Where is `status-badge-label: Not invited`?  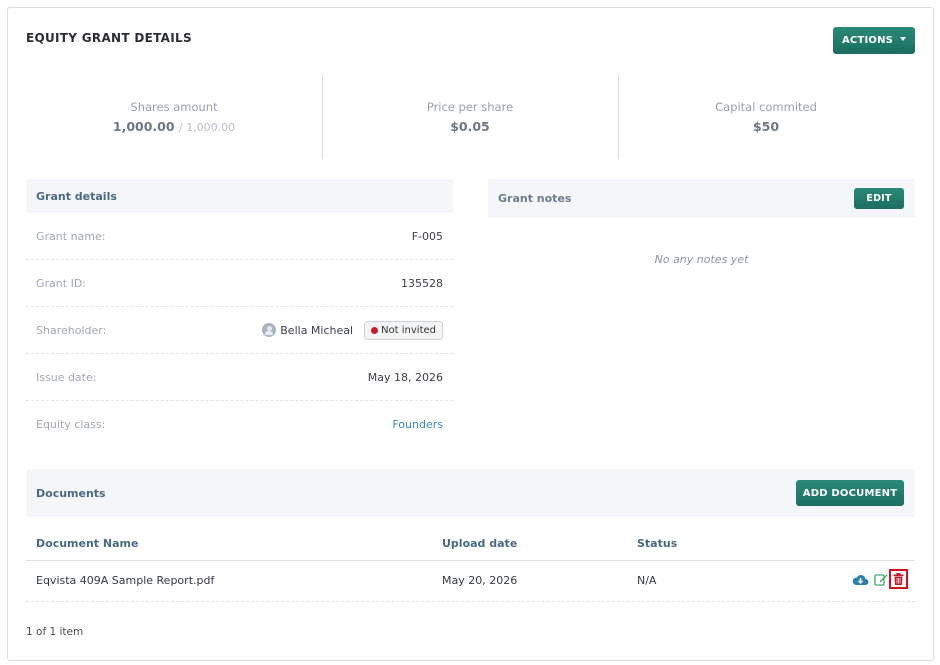 status-badge-label: Not invited is located at coordinates (408, 330).